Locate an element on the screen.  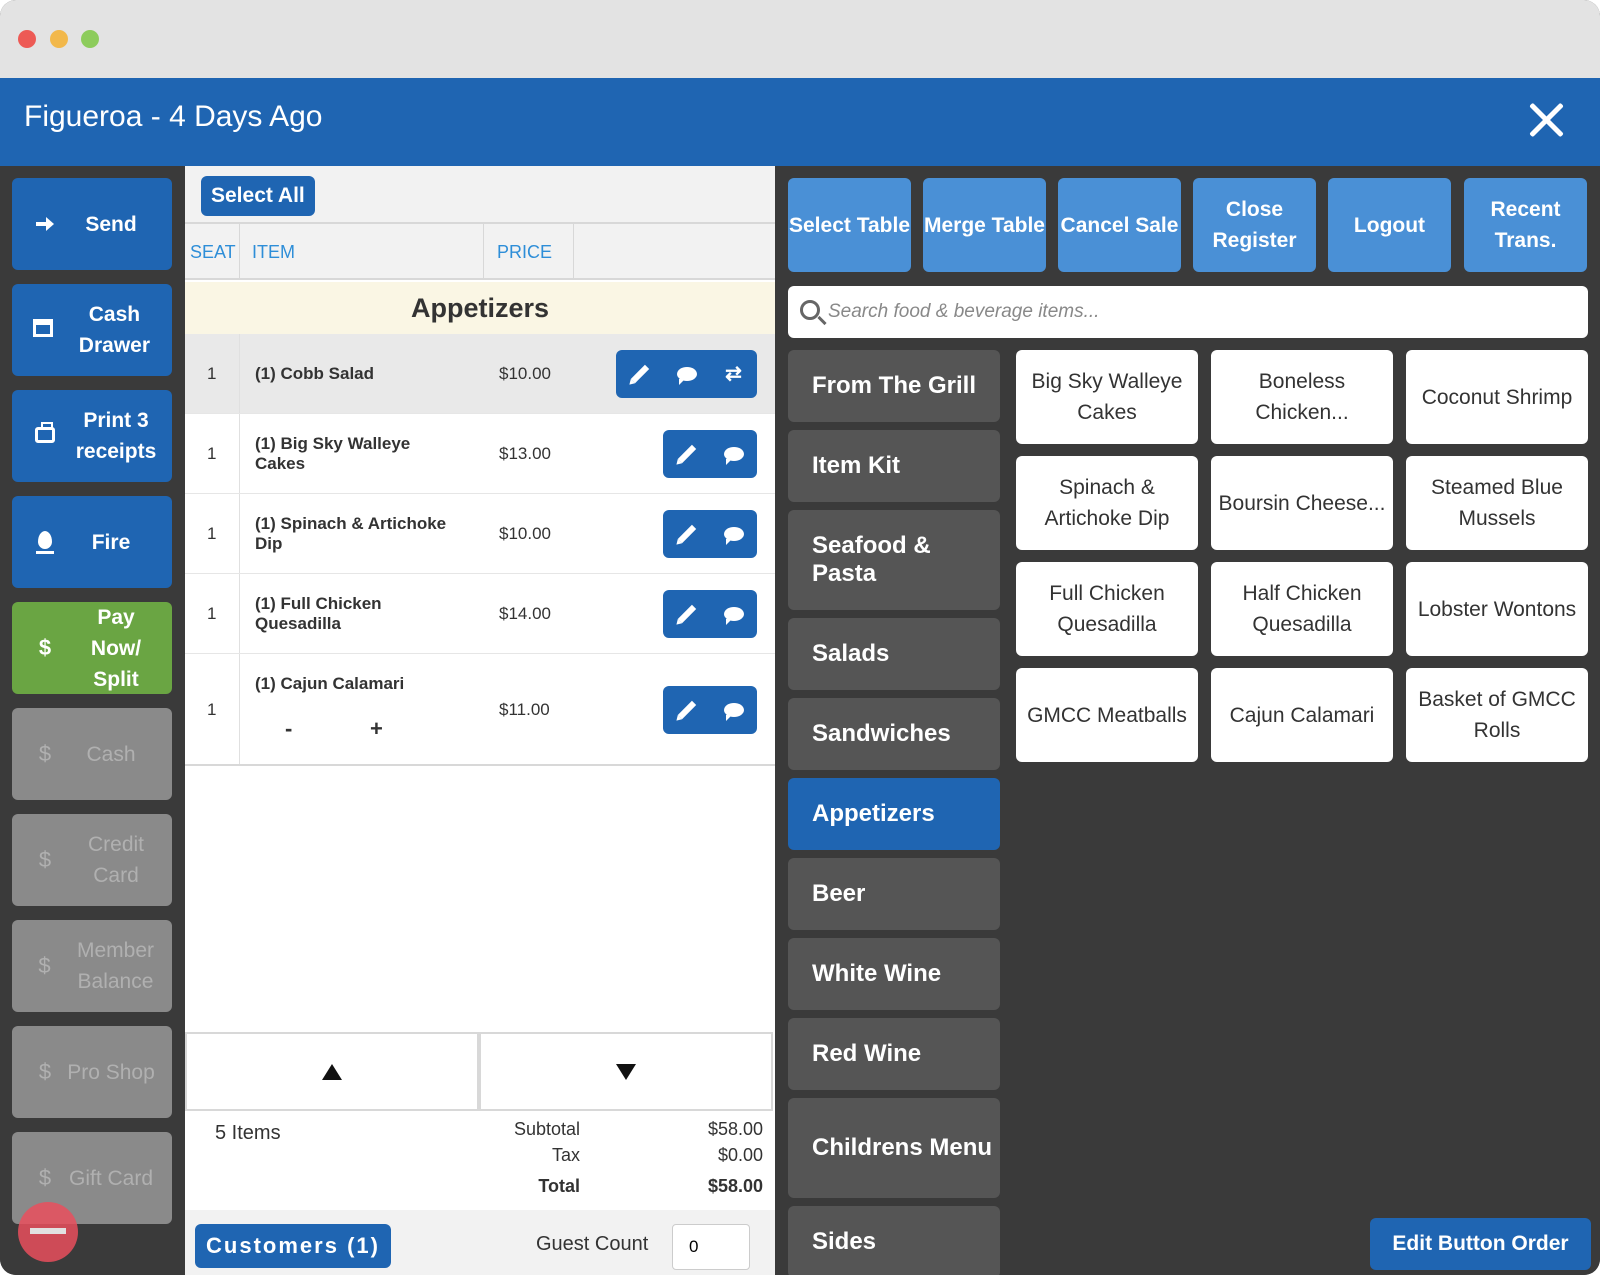
category-salads: Salads is located at coordinates (894, 654).